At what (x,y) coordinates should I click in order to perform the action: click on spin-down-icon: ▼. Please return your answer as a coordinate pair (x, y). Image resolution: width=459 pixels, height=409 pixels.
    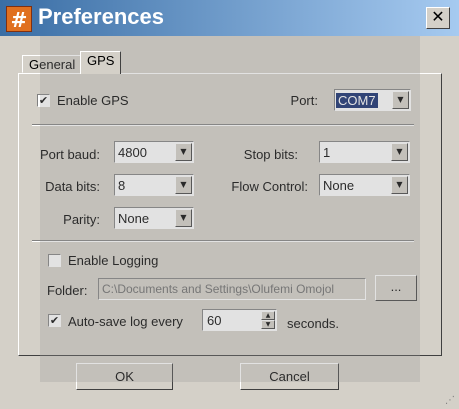
    Looking at the image, I should click on (268, 324).